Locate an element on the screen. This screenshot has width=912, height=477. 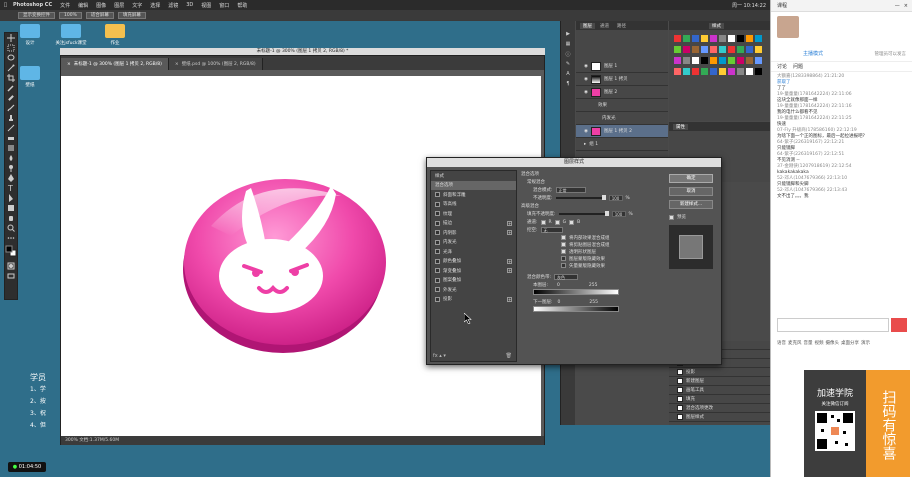
menu-filter: 滤镜 is located at coordinates (173, 5).